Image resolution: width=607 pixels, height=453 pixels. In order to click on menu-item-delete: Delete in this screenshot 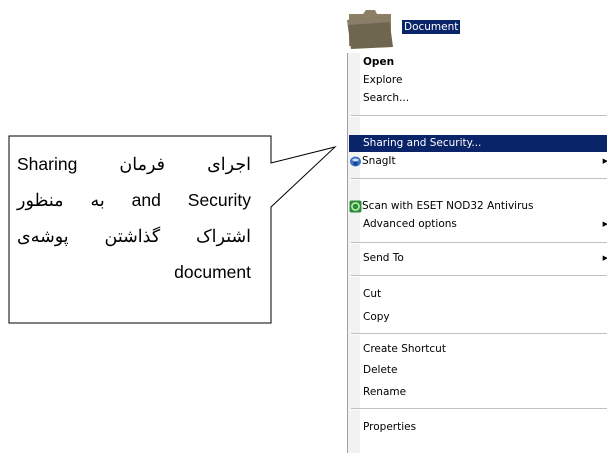, I will do `click(478, 370)`.